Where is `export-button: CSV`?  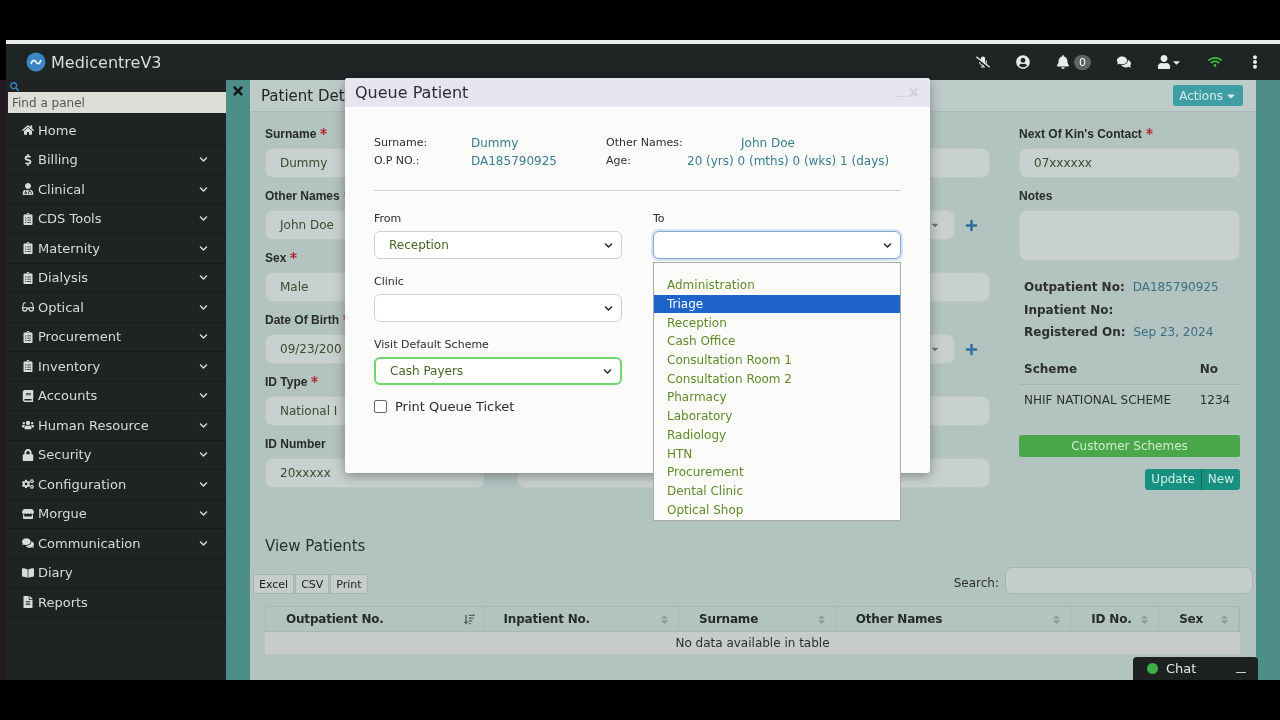
export-button: CSV is located at coordinates (312, 584).